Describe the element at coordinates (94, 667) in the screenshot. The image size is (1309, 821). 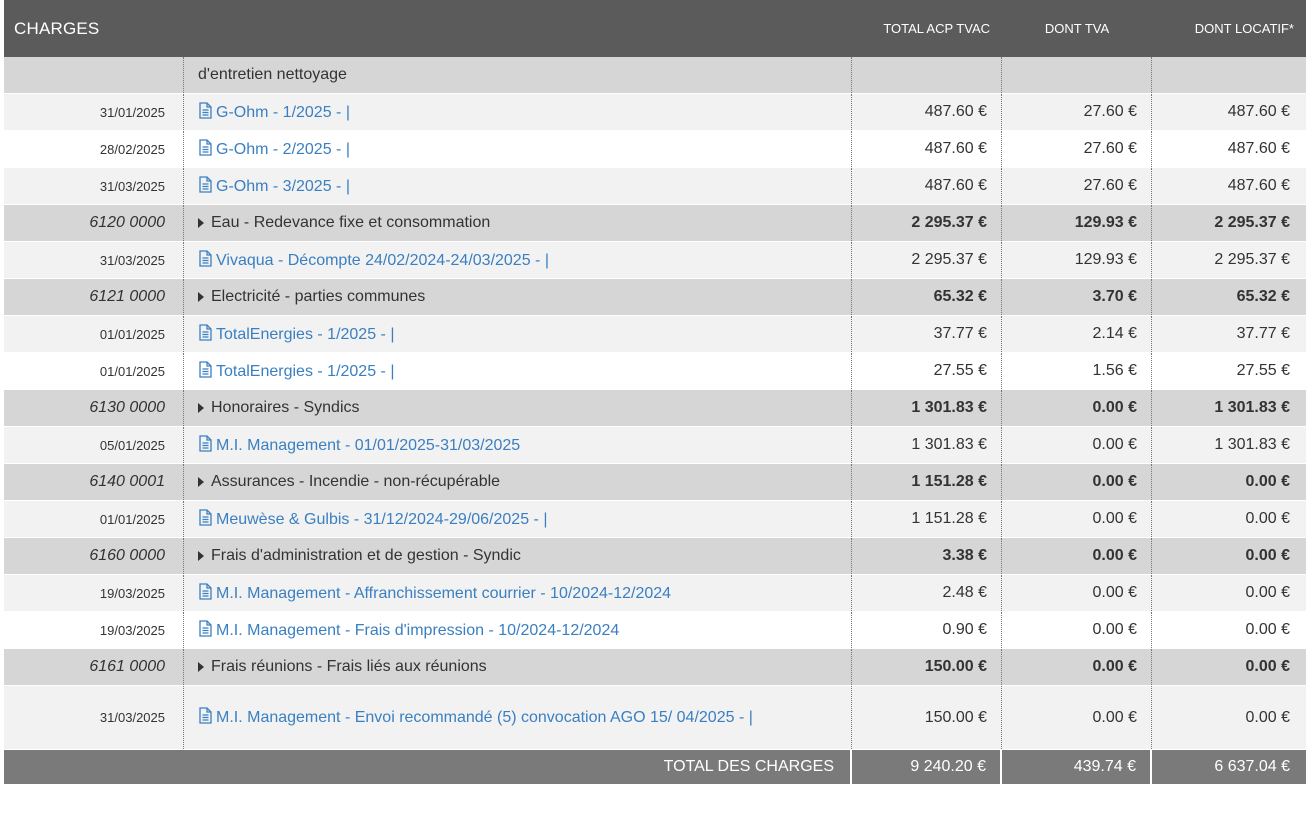
I see `account-code: 6161 0000` at that location.